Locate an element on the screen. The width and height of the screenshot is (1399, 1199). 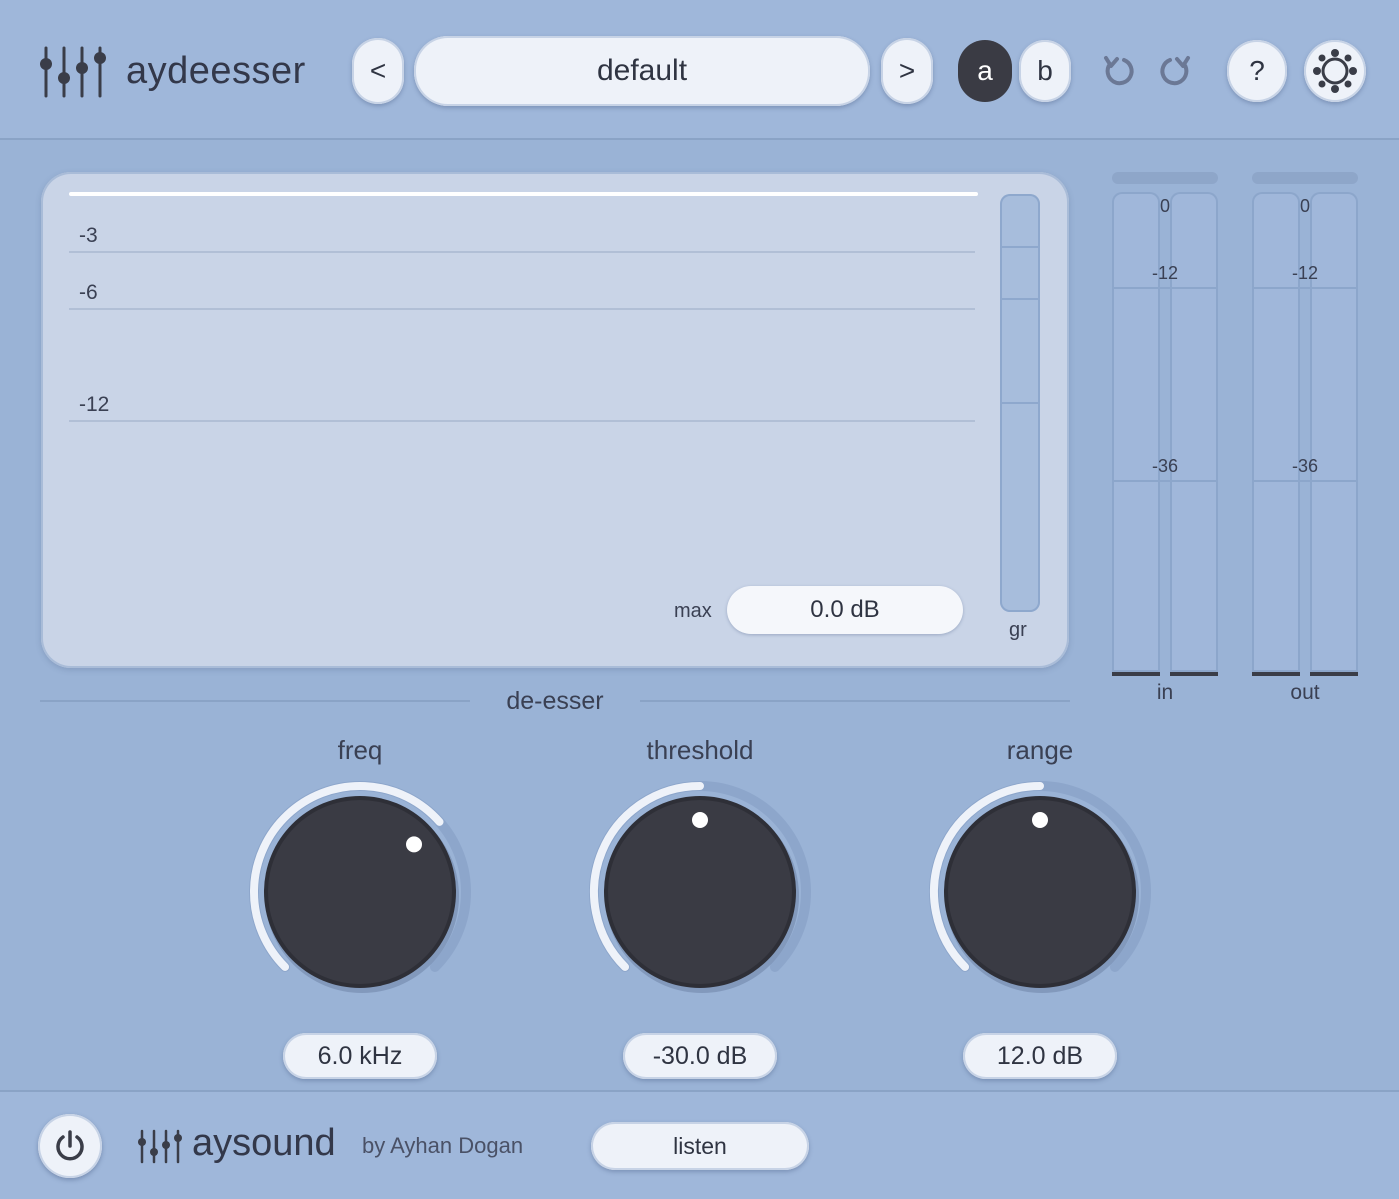
ab-a-button: a is located at coordinates (985, 71).